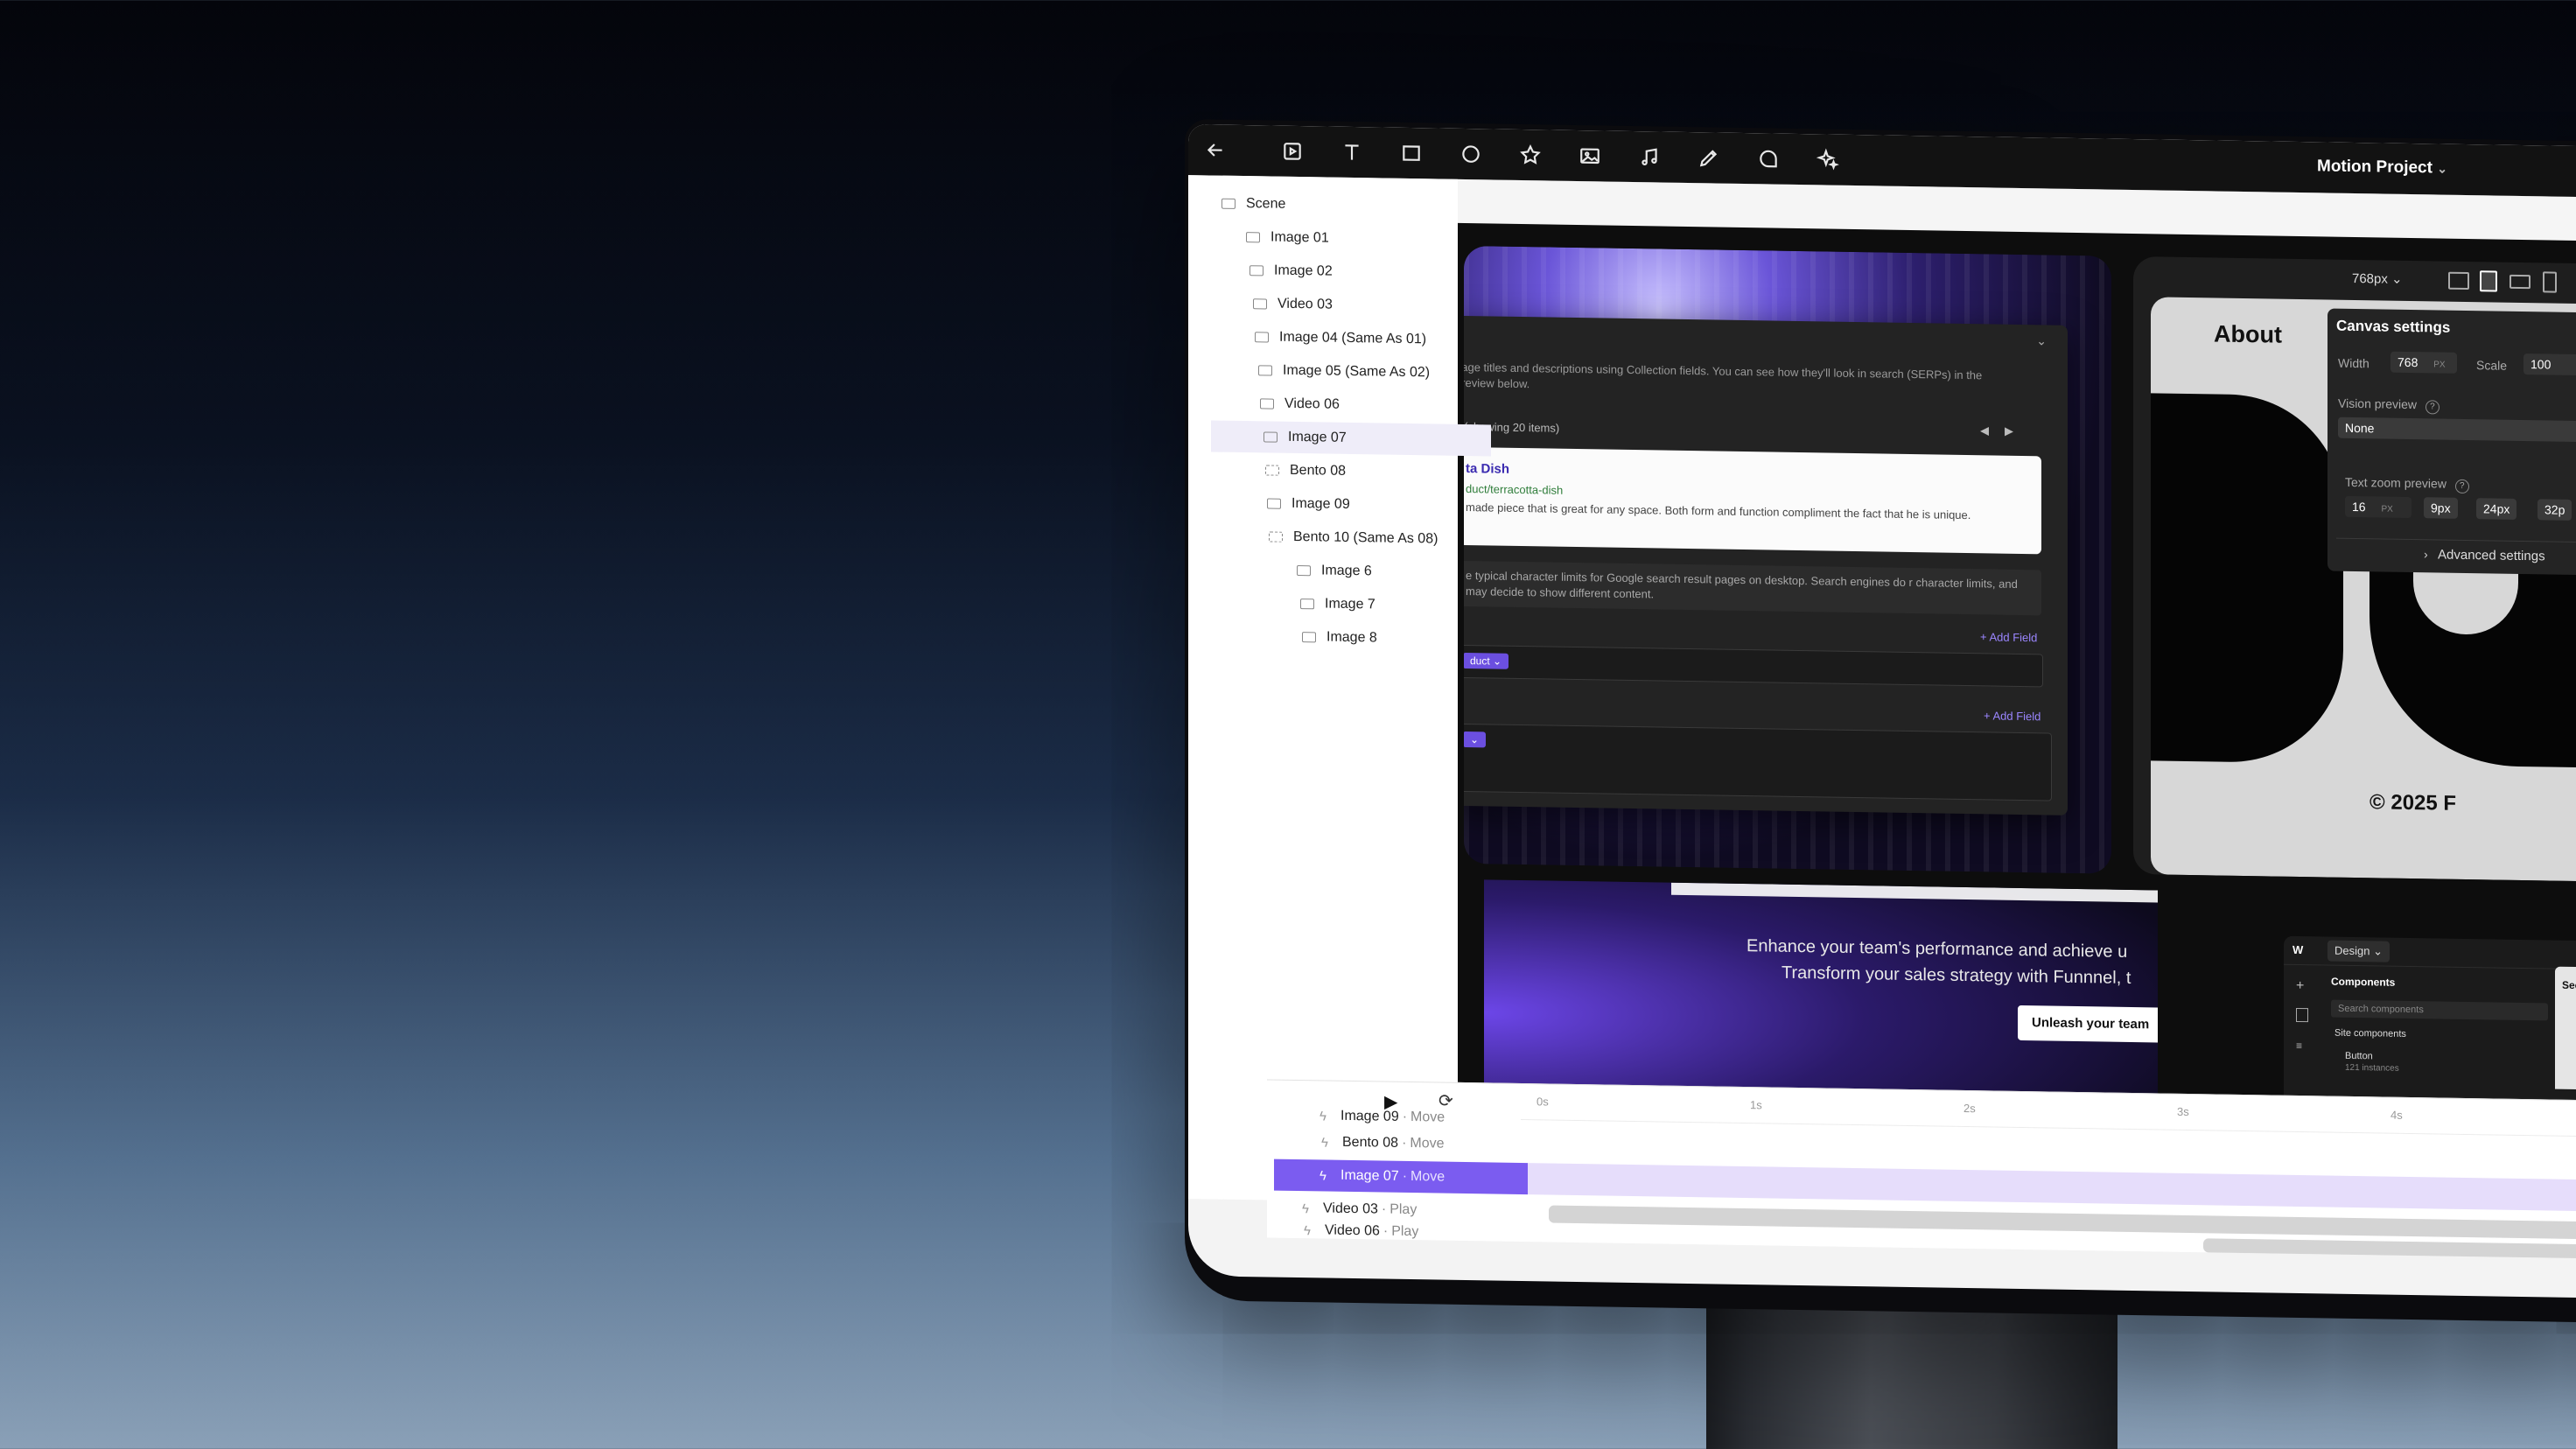 The height and width of the screenshot is (1449, 2576). Describe the element at coordinates (1411, 153) in the screenshot. I see `rectangle-tool-icon` at that location.